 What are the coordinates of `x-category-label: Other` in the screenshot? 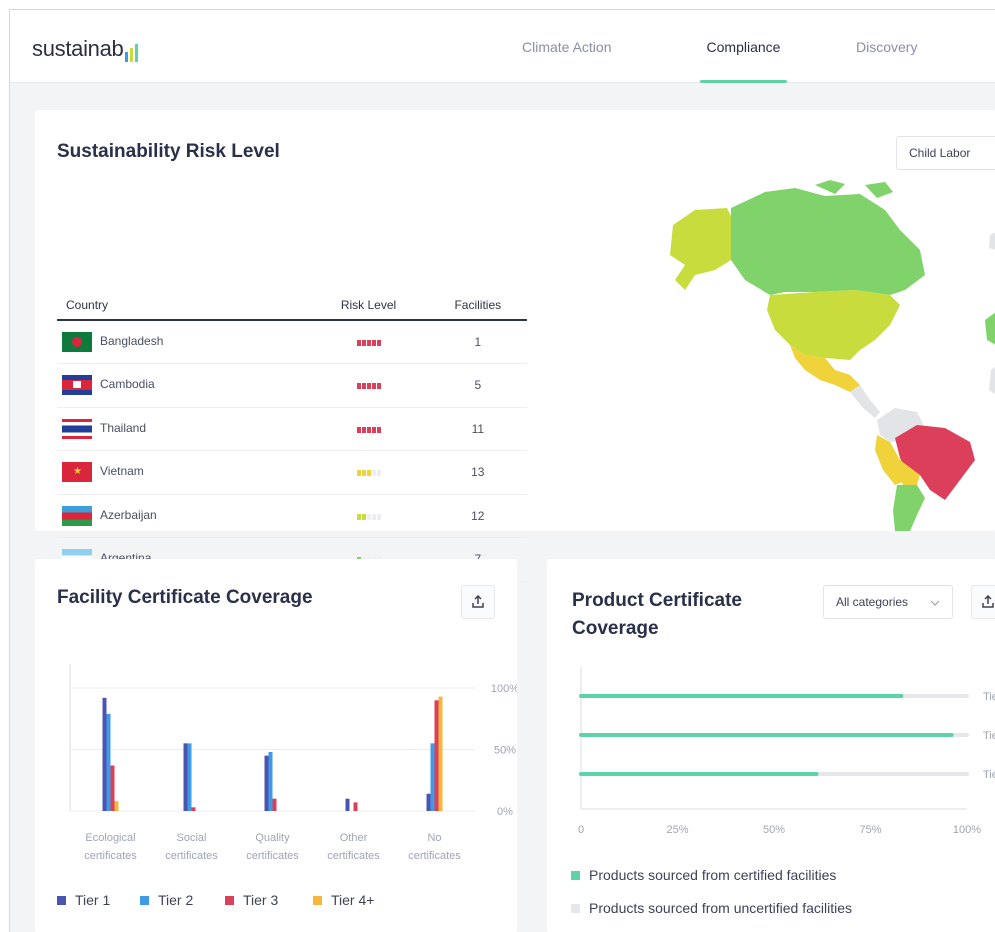 It's located at (354, 838).